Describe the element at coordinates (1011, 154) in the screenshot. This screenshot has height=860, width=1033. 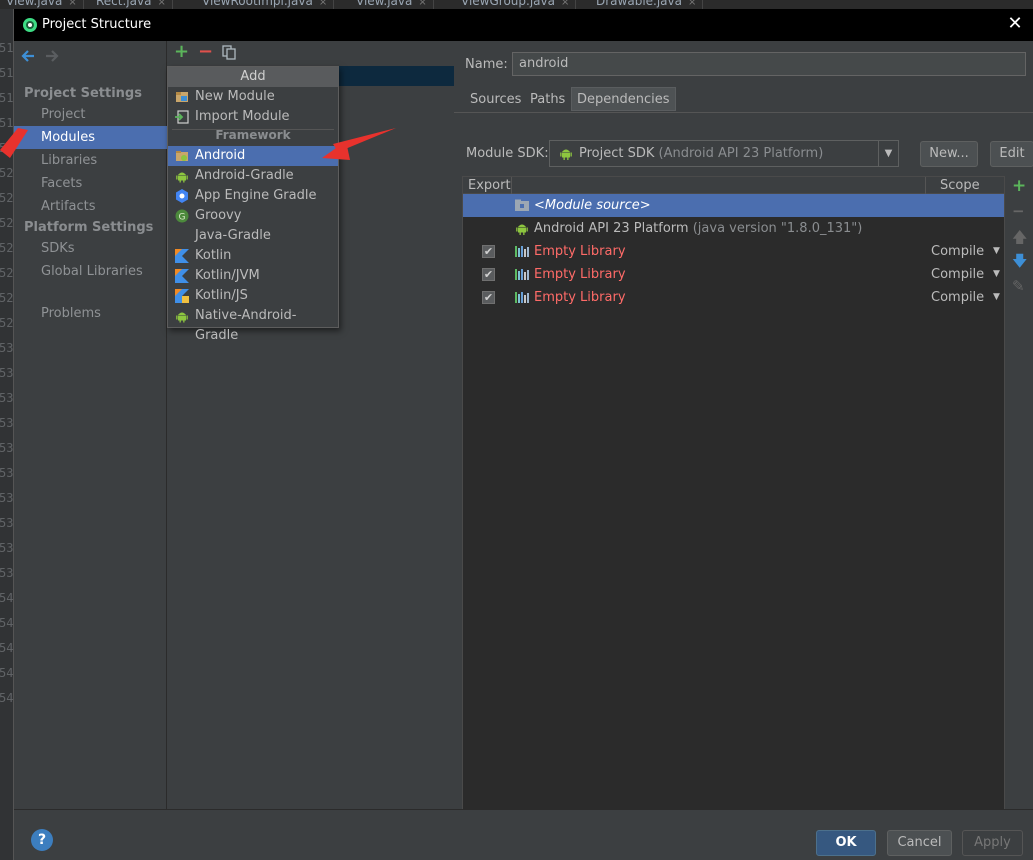
I see `edit-sdk-button: Edit` at that location.